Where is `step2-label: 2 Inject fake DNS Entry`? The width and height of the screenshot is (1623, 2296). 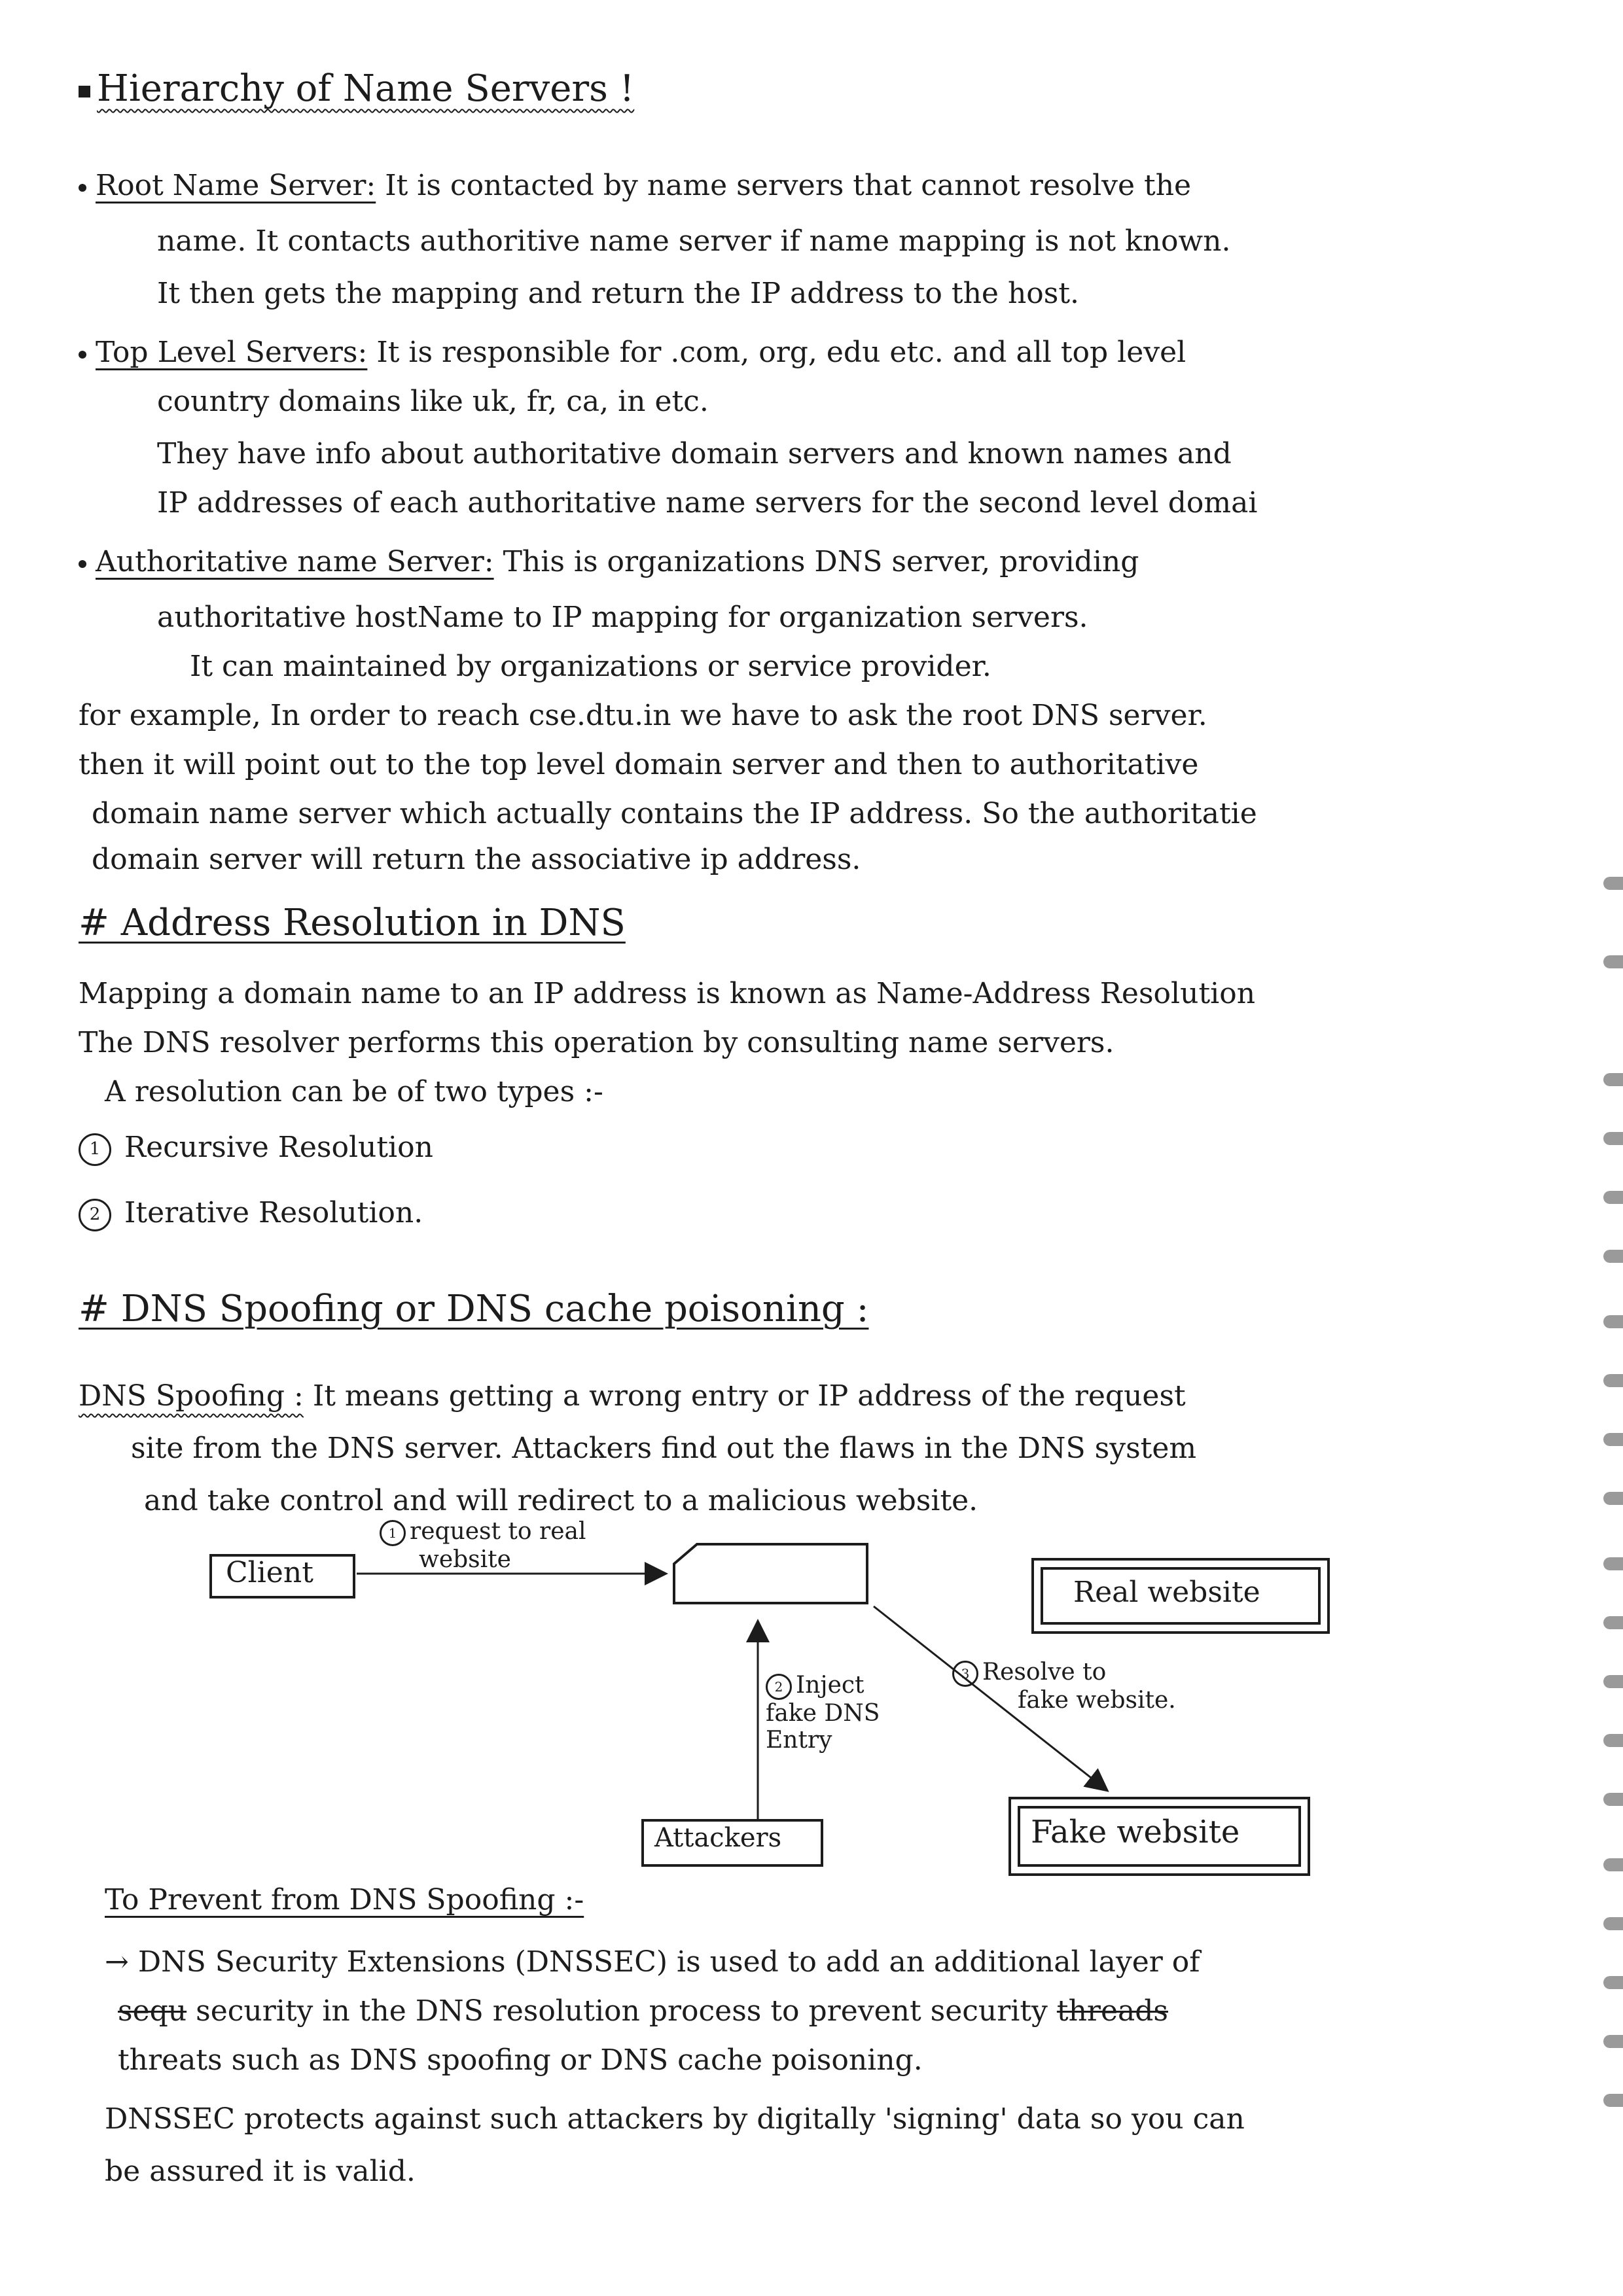 step2-label: 2 Inject fake DNS Entry is located at coordinates (823, 1713).